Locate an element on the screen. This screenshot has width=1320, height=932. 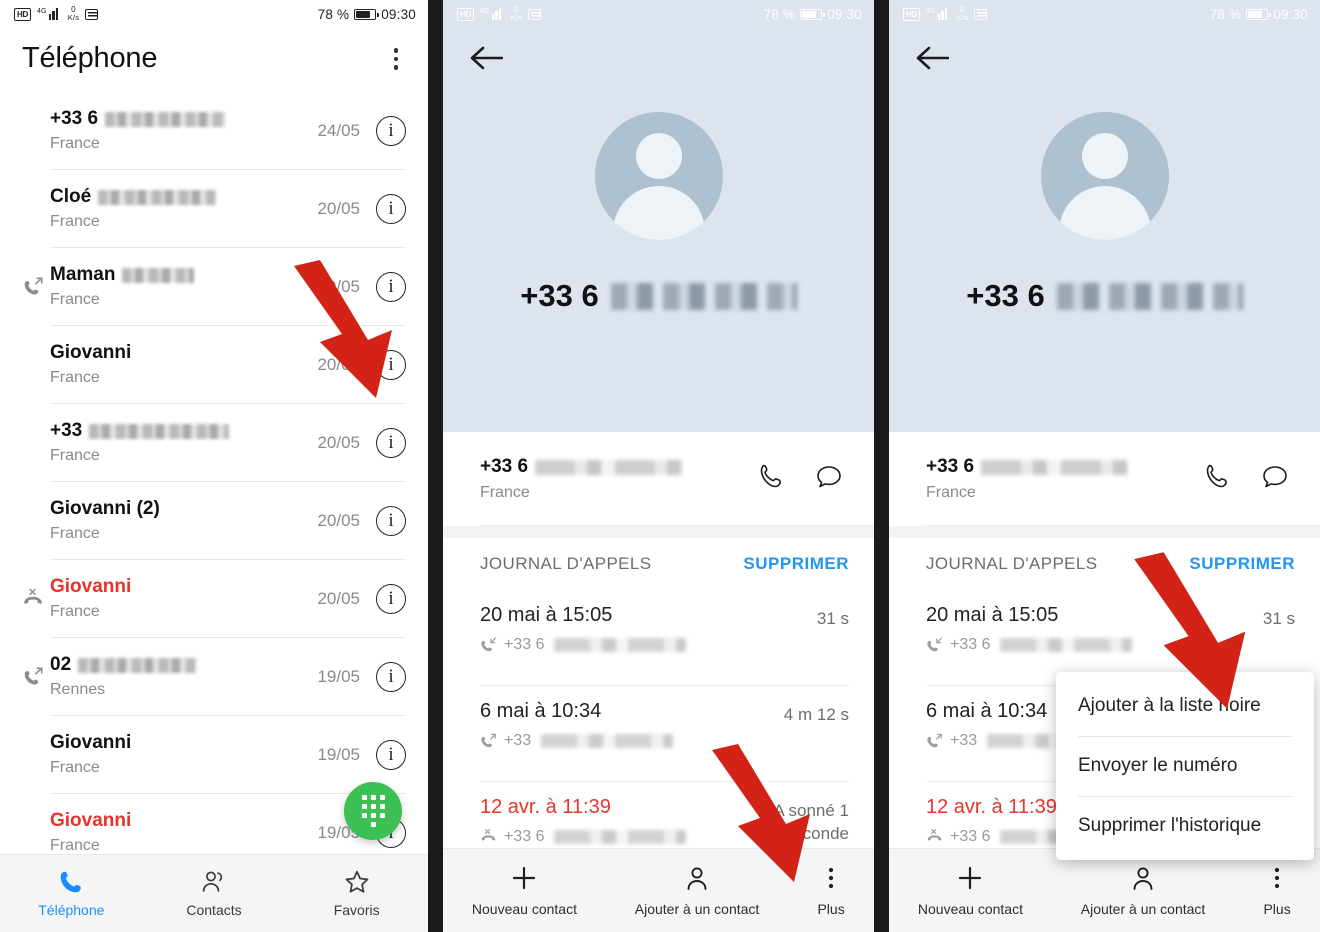
nav-item-label: Favoris is located at coordinates (356, 910).